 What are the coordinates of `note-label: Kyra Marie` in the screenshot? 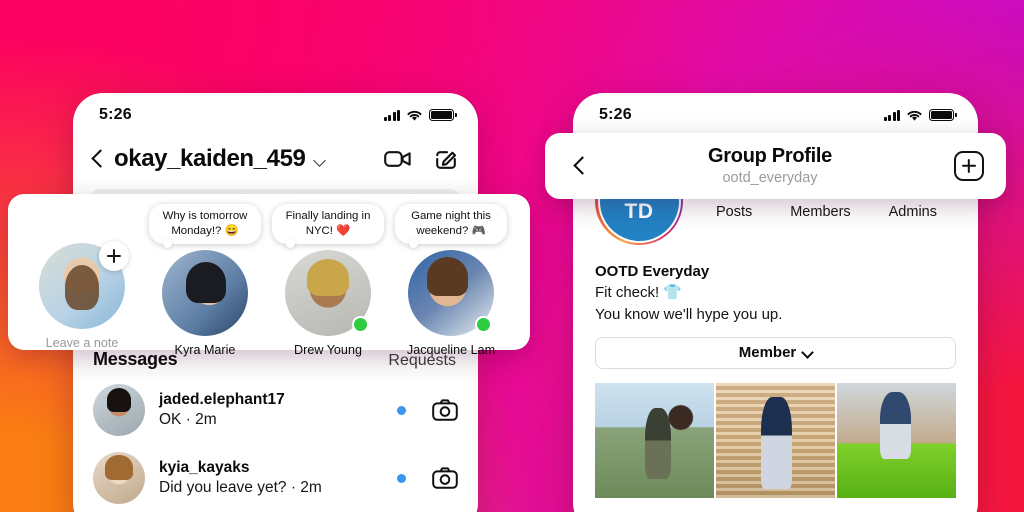 It's located at (205, 350).